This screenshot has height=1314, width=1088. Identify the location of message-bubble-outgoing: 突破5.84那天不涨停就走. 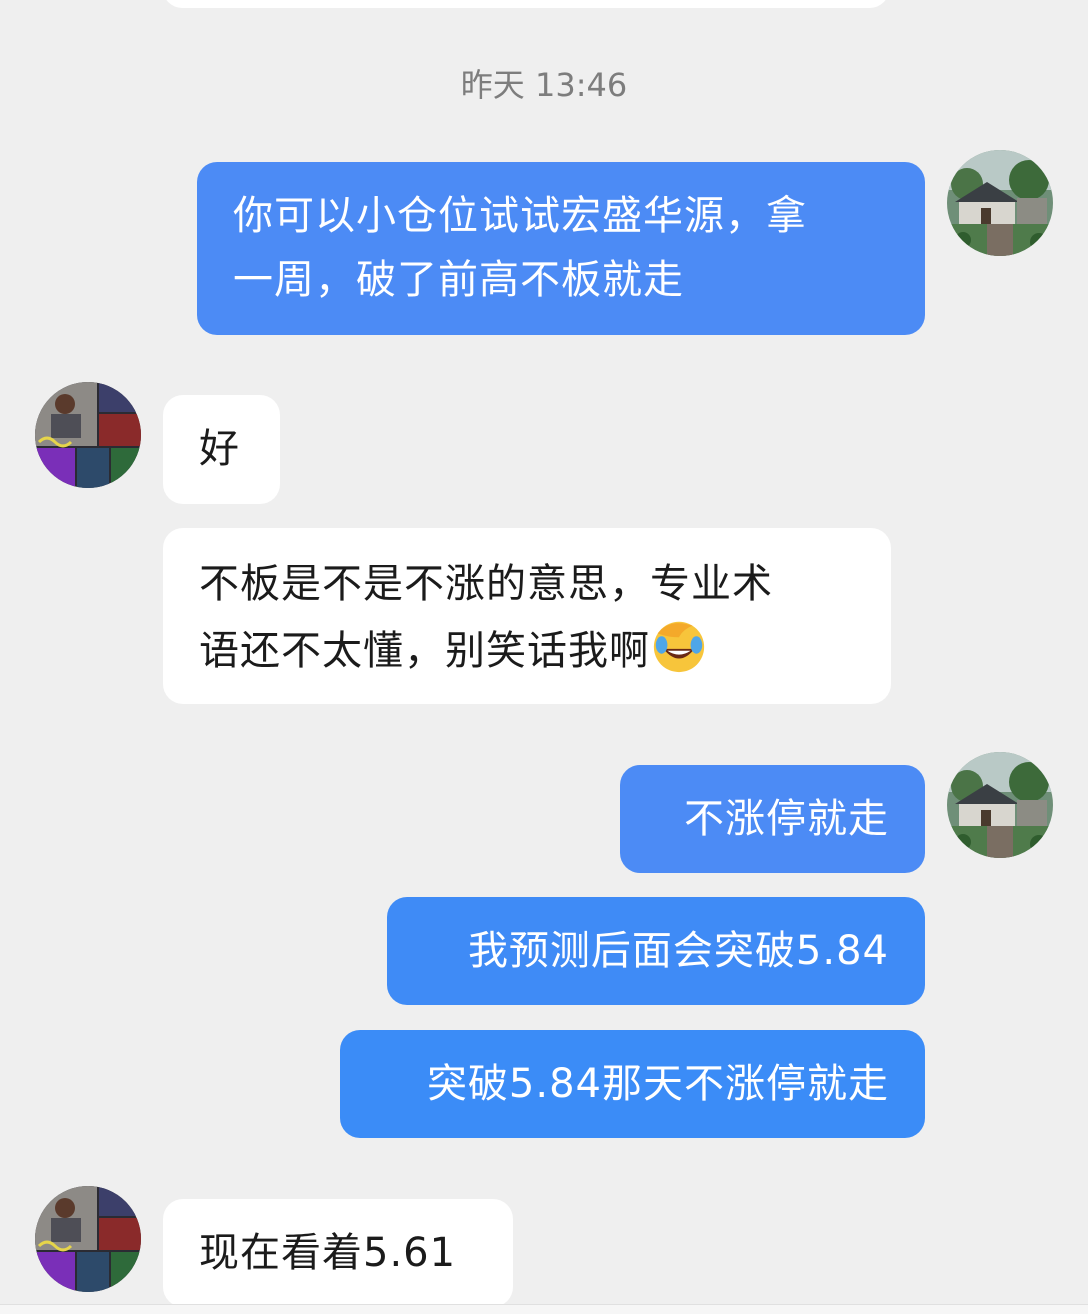
(632, 1084).